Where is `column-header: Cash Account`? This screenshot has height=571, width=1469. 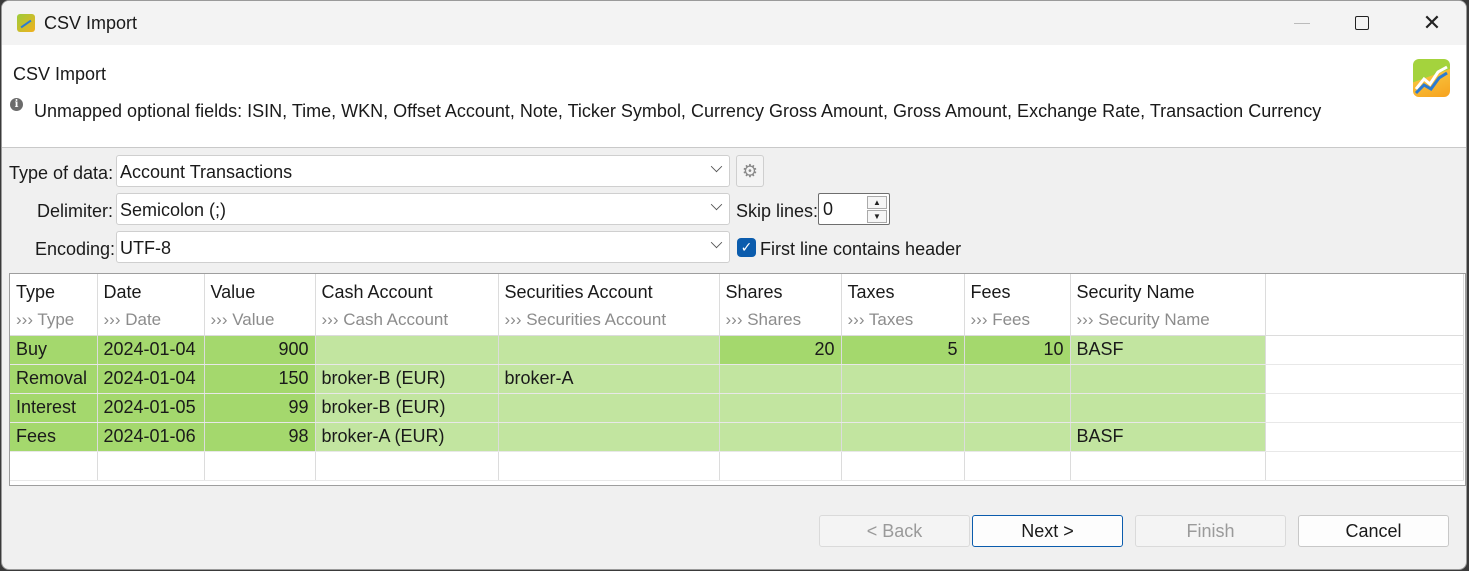
column-header: Cash Account is located at coordinates (407, 290).